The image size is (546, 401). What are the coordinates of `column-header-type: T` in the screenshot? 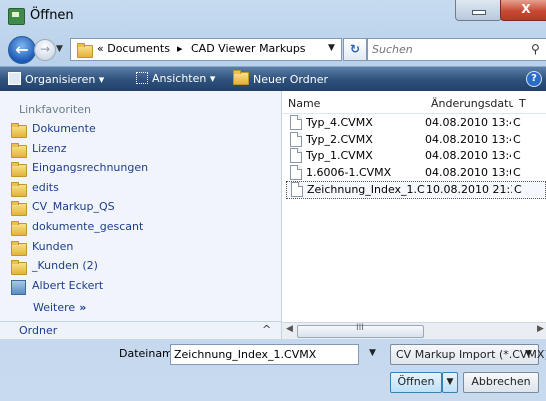 It's located at (529, 102).